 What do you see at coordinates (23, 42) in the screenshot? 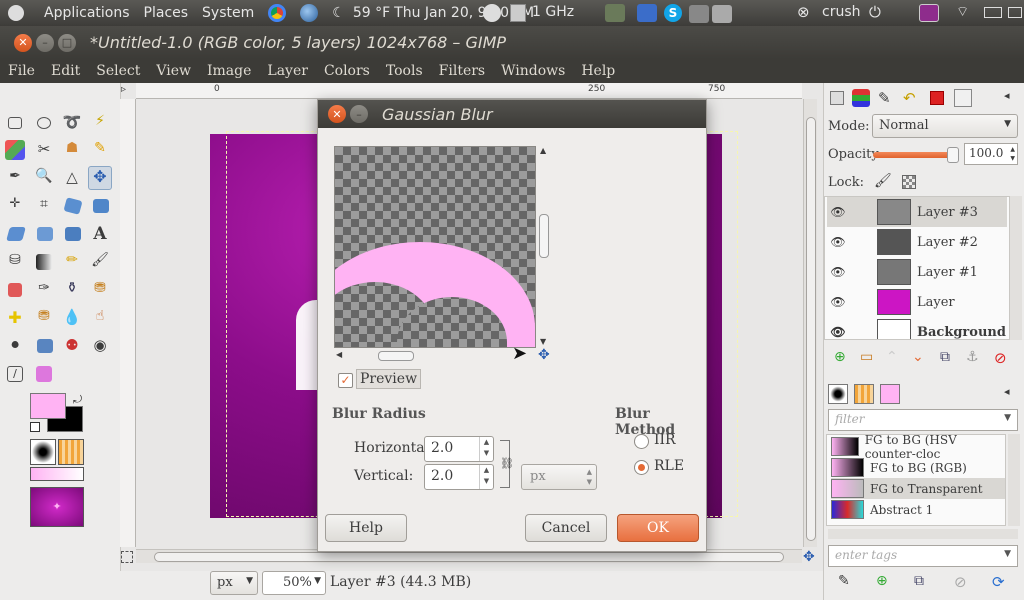
I see `close-window-button: ✕` at bounding box center [23, 42].